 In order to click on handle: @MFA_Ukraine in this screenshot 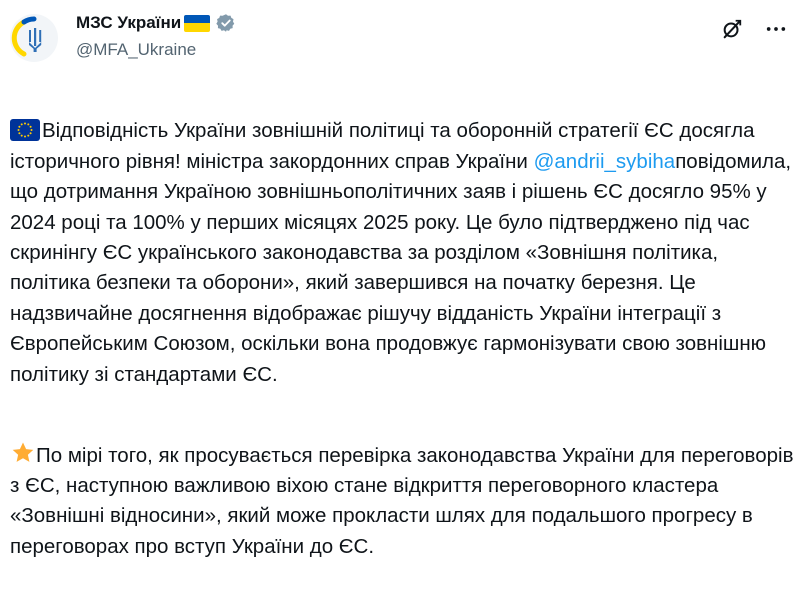, I will do `click(156, 50)`.